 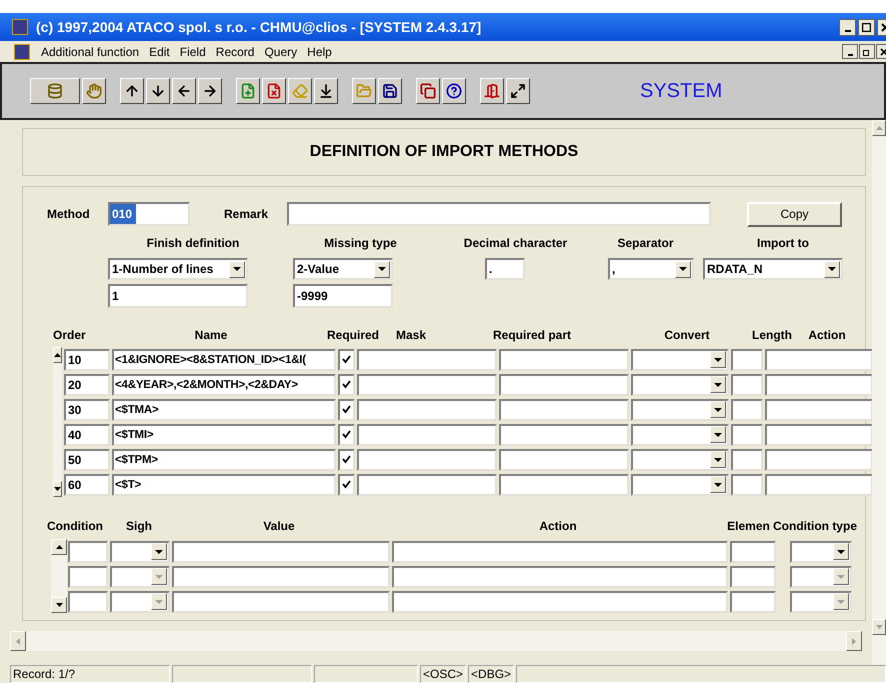 I want to click on field-label: Missing type, so click(x=360, y=243).